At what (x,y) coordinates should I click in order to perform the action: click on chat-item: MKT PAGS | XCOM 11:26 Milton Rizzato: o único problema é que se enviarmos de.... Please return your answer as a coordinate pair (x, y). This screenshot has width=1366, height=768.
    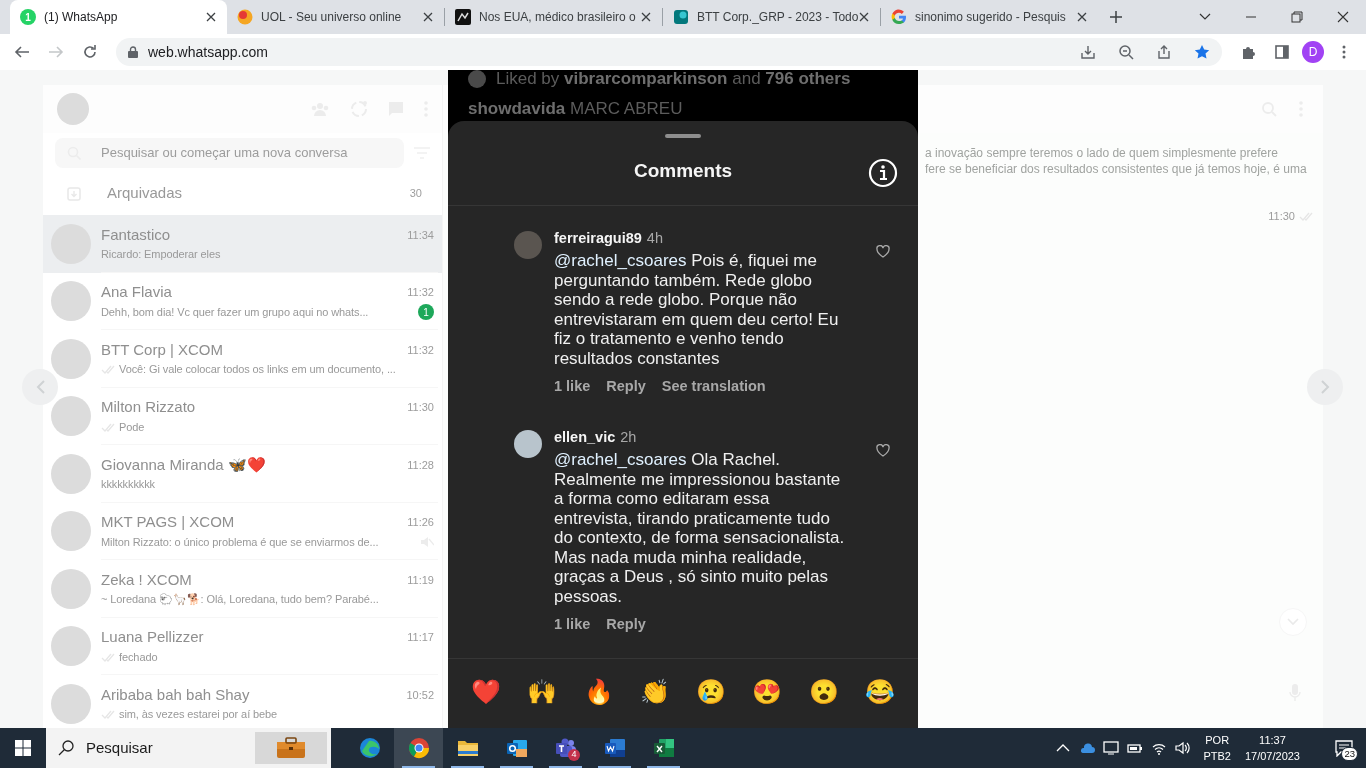
    Looking at the image, I should click on (242, 531).